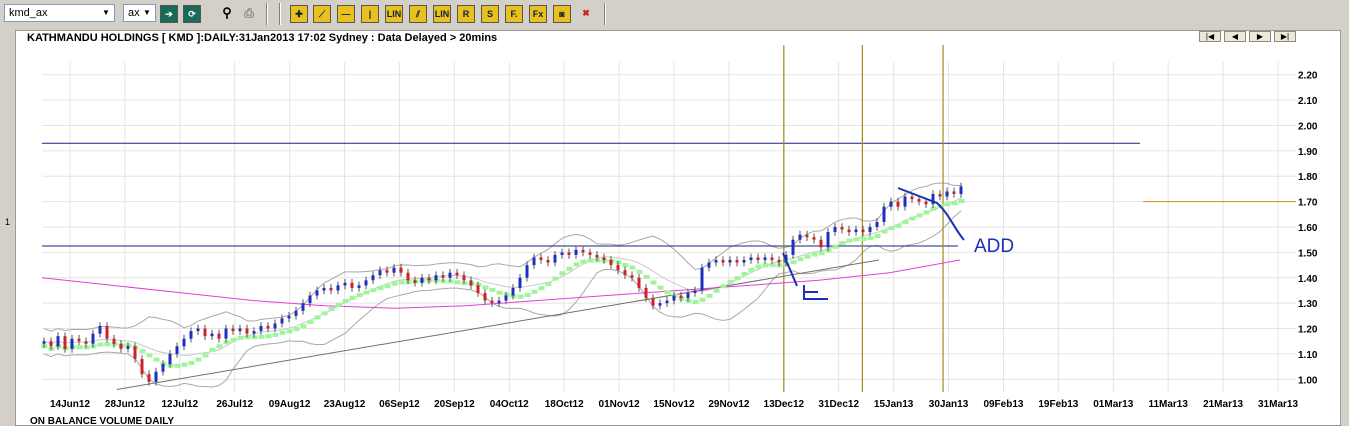 The height and width of the screenshot is (427, 1349). Describe the element at coordinates (1113, 404) in the screenshot. I see `x-tick-label: 01Mar13` at that location.